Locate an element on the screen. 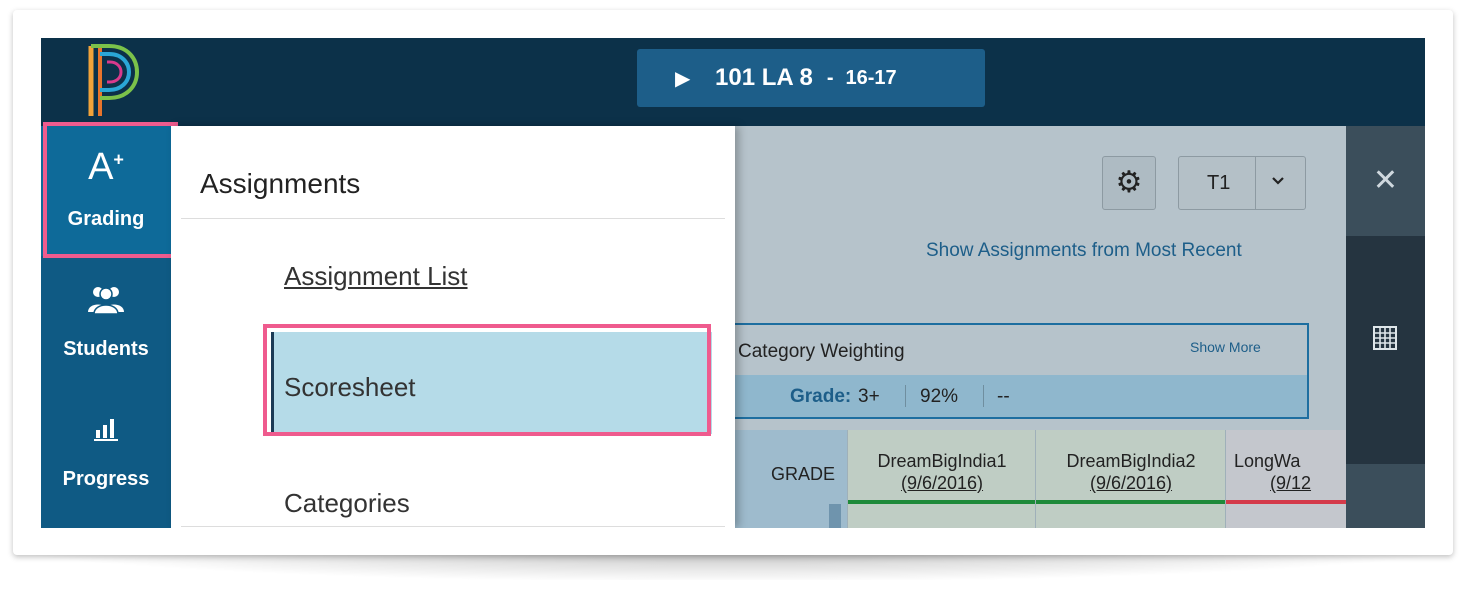 Image resolution: width=1465 pixels, height=612 pixels. grade-label: Grade: is located at coordinates (821, 396).